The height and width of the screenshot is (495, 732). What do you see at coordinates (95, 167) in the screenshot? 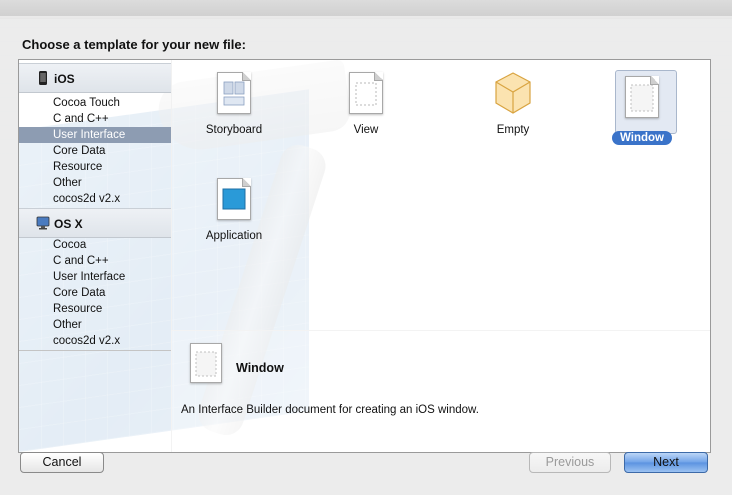
I see `sidebar-item-resource: Resource` at bounding box center [95, 167].